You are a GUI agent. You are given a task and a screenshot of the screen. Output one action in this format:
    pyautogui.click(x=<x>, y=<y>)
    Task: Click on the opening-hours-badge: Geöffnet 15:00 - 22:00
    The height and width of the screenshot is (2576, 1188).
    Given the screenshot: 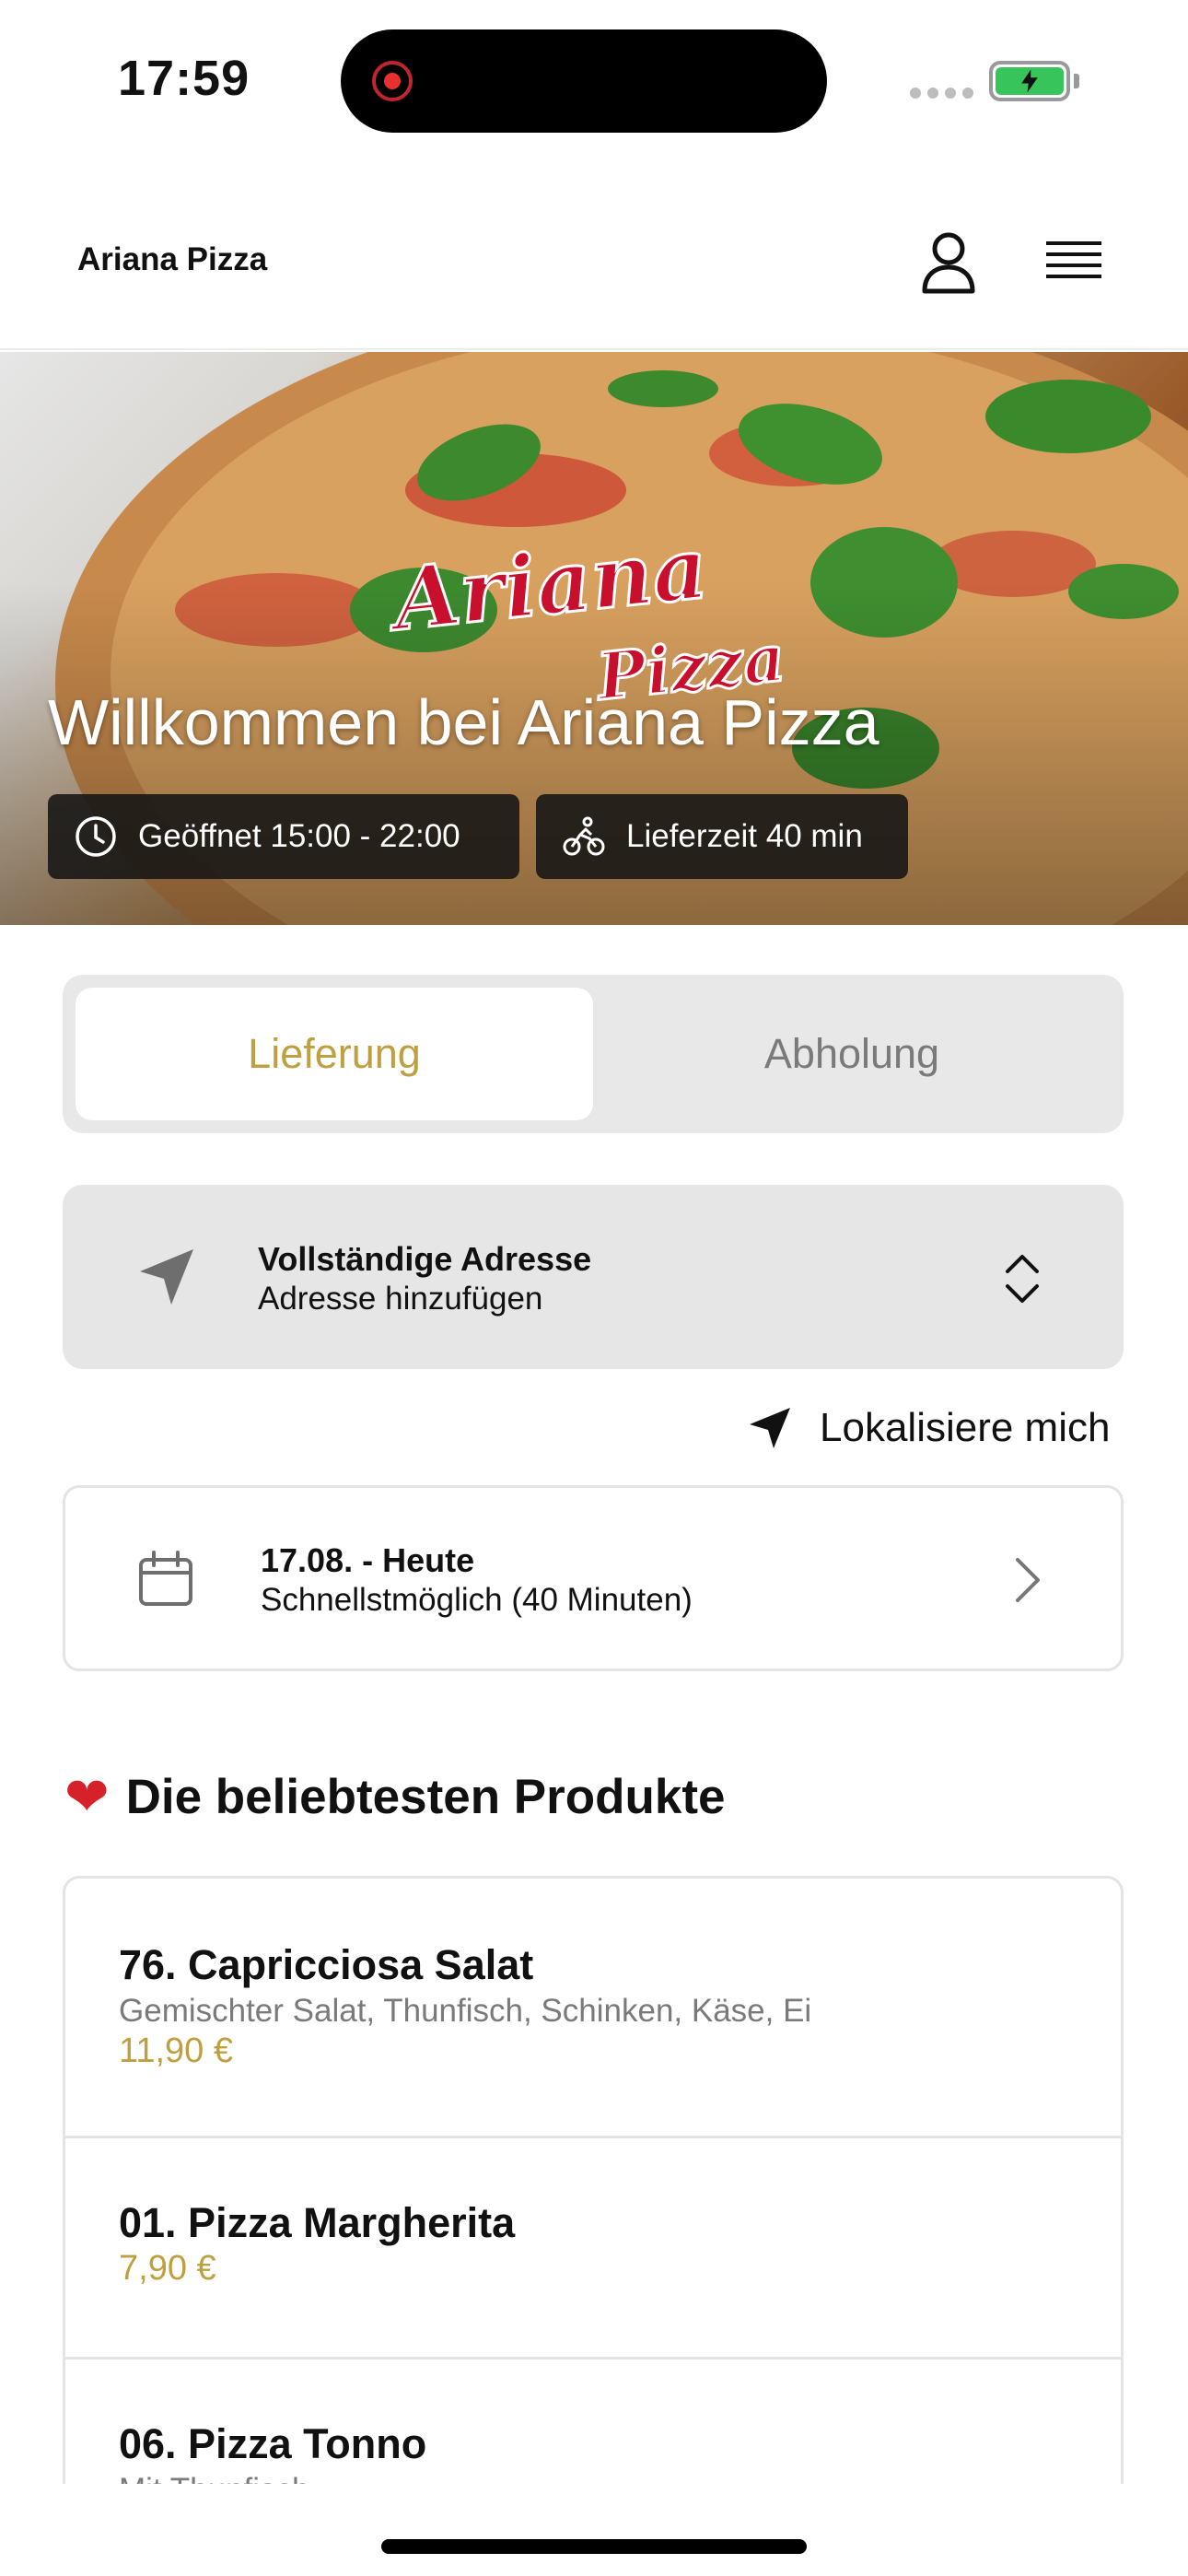 What is the action you would take?
    pyautogui.click(x=283, y=837)
    